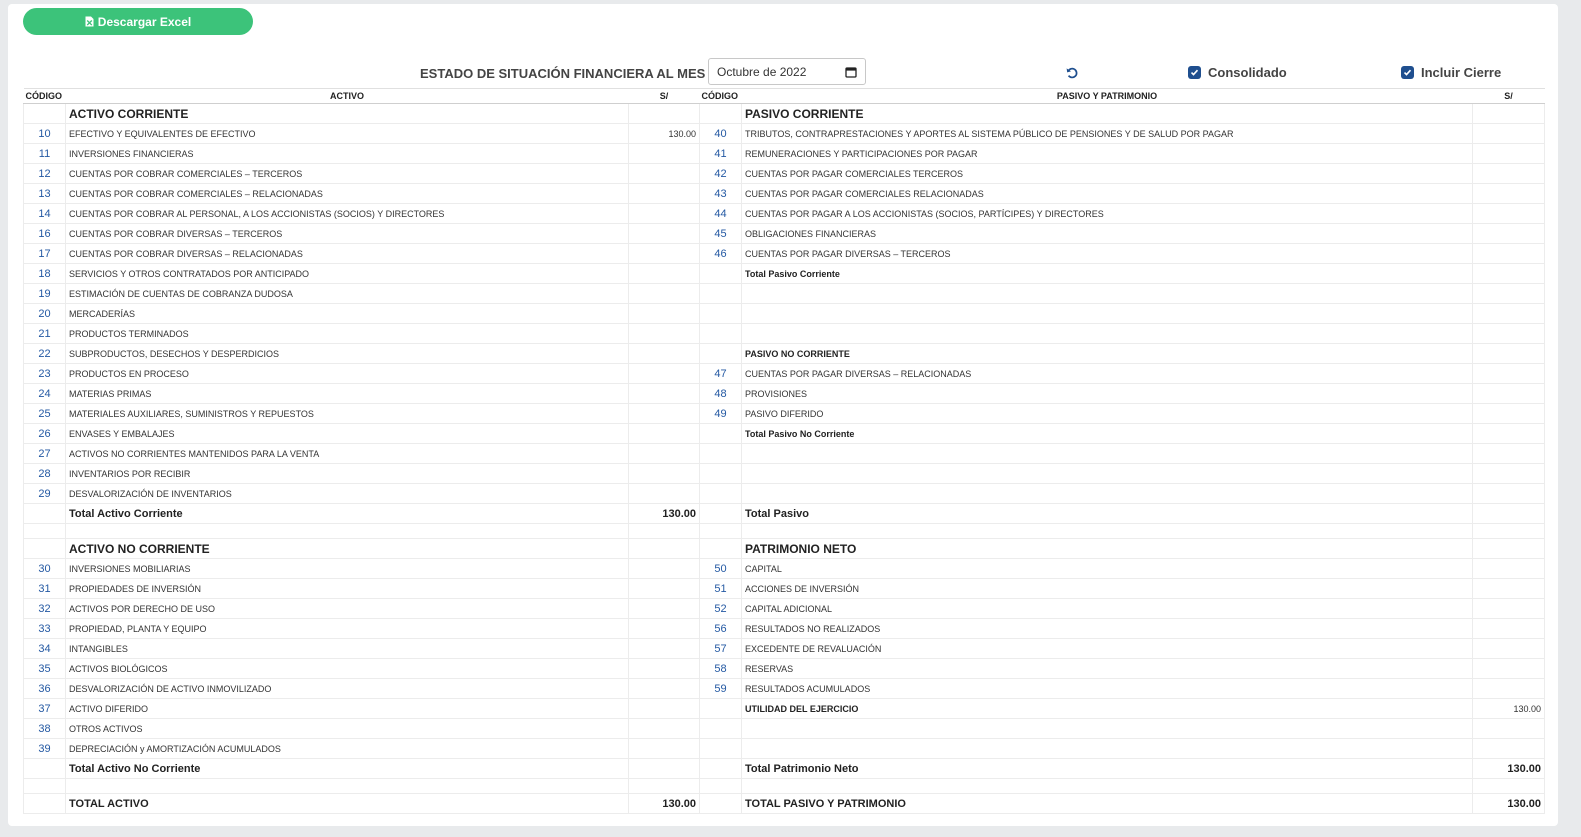 The height and width of the screenshot is (837, 1581). What do you see at coordinates (347, 708) in the screenshot?
I see `account-name: ACTIVO DIFERIDO` at bounding box center [347, 708].